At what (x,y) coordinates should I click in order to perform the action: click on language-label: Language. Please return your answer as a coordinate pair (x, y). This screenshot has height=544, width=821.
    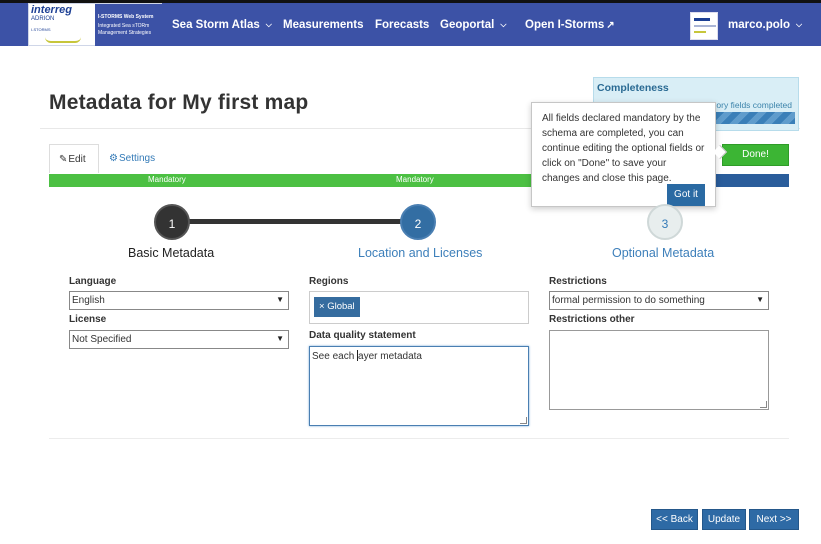
    Looking at the image, I should click on (93, 281).